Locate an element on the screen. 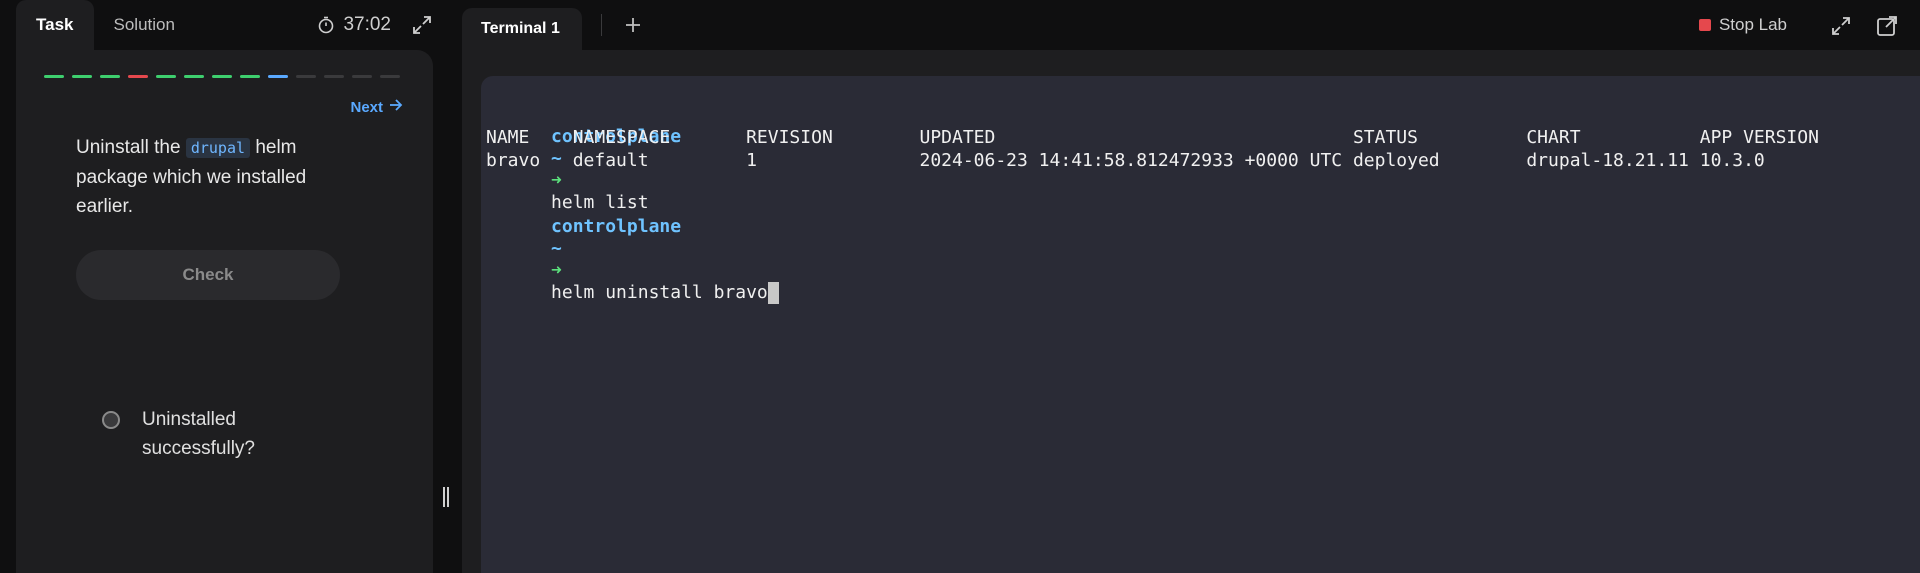 The width and height of the screenshot is (1920, 573). stop-lab-button: Stop Lab is located at coordinates (1742, 25).